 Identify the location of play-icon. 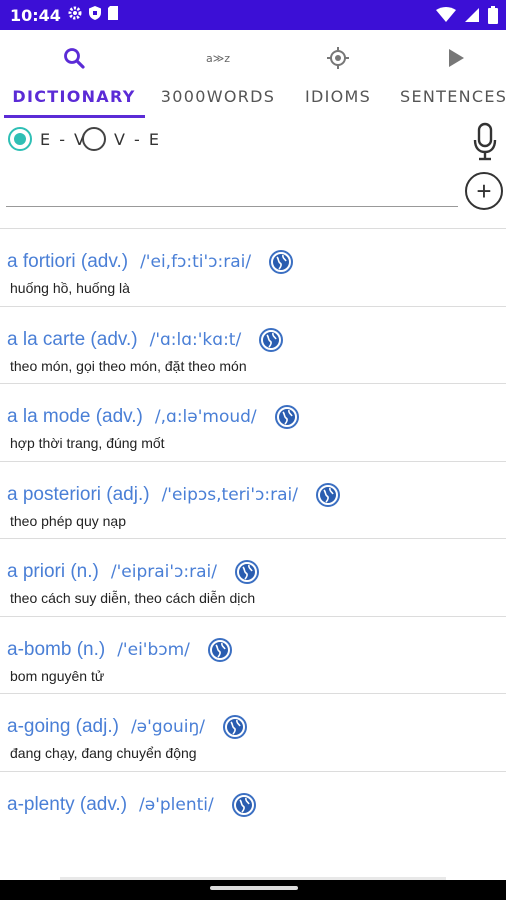
(456, 58).